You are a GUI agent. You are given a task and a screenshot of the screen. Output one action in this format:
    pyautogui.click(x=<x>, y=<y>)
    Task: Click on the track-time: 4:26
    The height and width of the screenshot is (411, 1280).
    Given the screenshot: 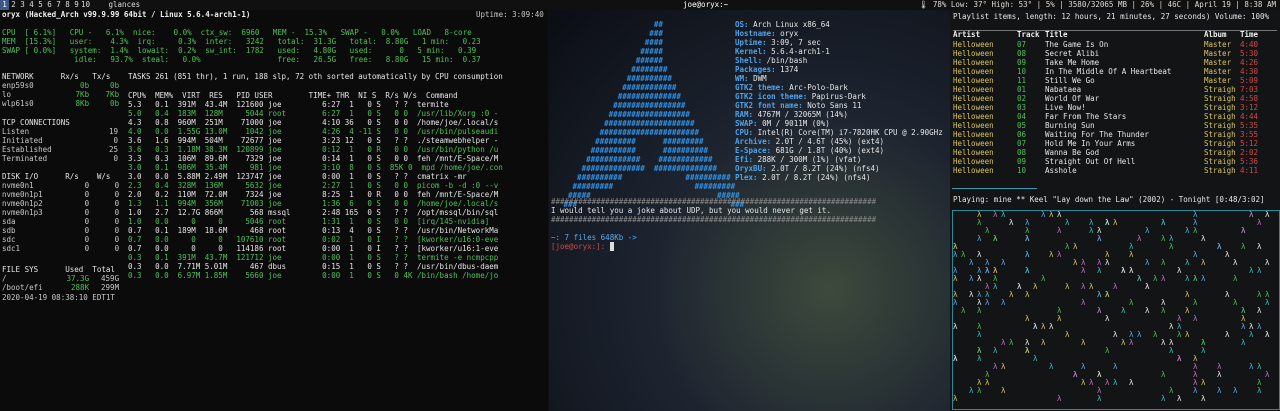 What is the action you would take?
    pyautogui.click(x=1249, y=62)
    